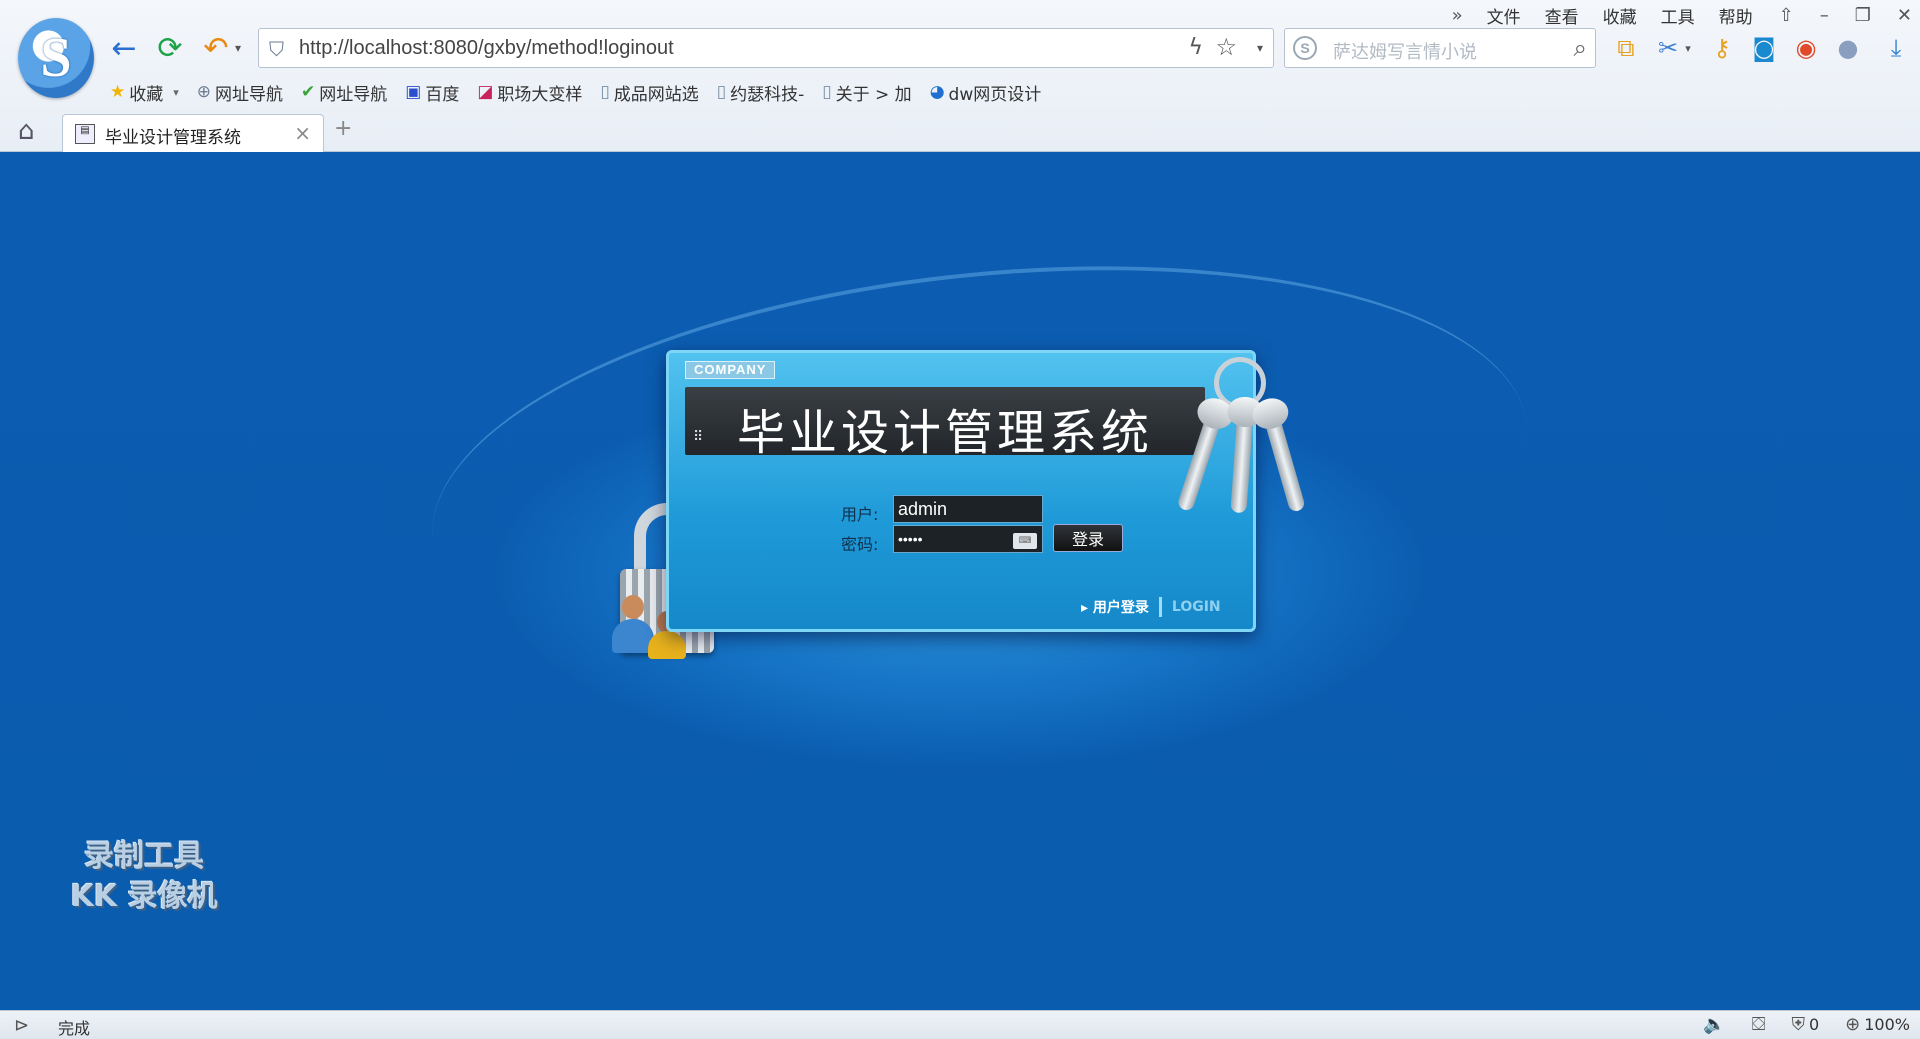 The height and width of the screenshot is (1039, 1920). What do you see at coordinates (432, 92) in the screenshot?
I see `bookmark-baidu: ▣ 百度` at bounding box center [432, 92].